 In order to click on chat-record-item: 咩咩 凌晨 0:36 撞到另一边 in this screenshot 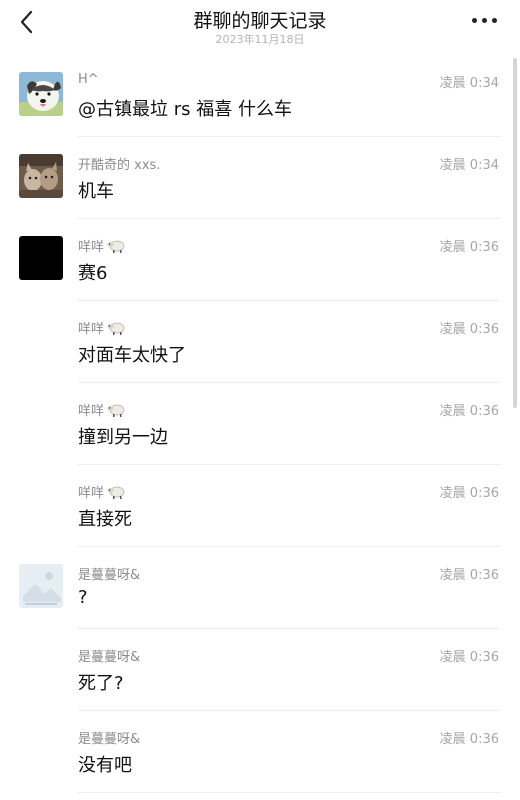, I will do `click(260, 424)`.